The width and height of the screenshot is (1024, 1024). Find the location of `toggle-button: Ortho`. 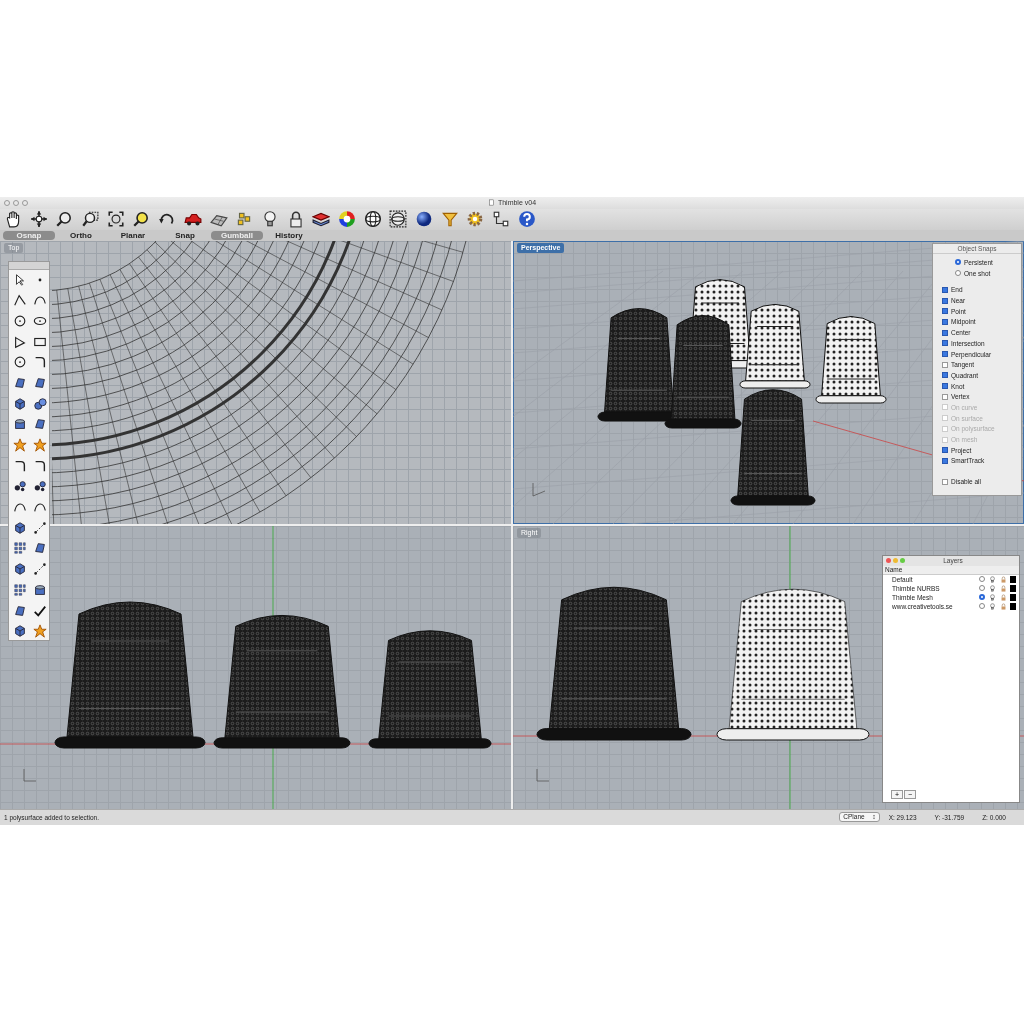

toggle-button: Ortho is located at coordinates (81, 235).